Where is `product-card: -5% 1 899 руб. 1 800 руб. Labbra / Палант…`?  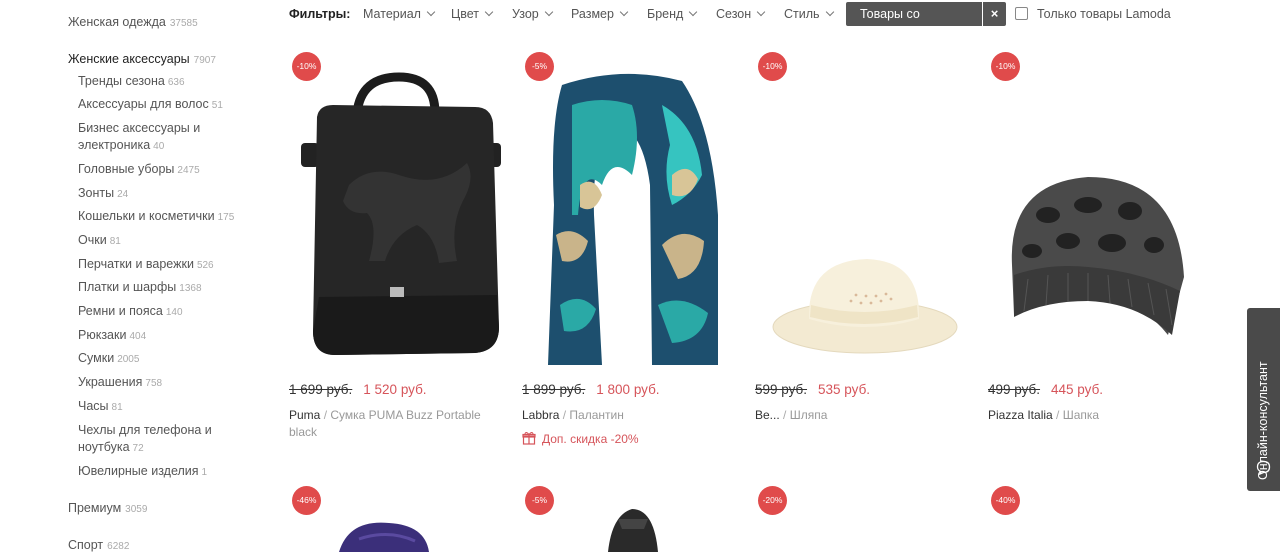 product-card: -5% 1 899 руб. 1 800 руб. Labbra / Палант… is located at coordinates (629, 255).